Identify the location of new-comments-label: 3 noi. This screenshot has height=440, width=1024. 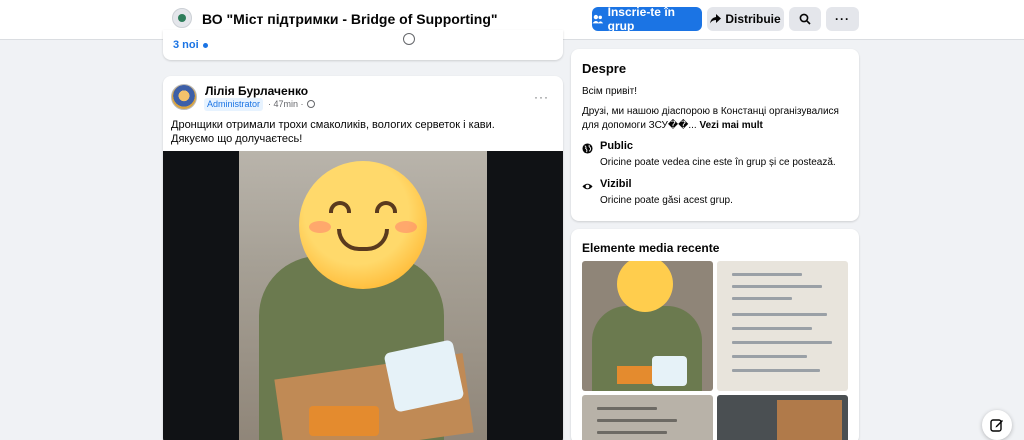
(186, 45).